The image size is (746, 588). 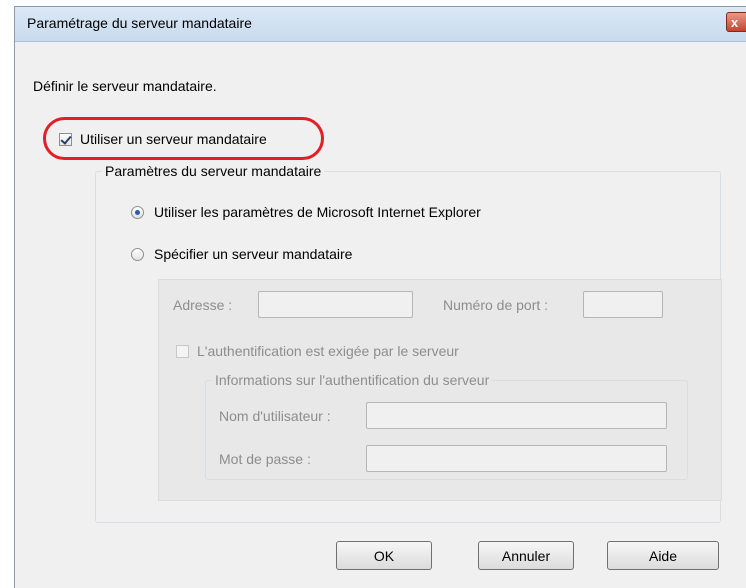 What do you see at coordinates (265, 459) in the screenshot?
I see `password-label: Mot de passe :` at bounding box center [265, 459].